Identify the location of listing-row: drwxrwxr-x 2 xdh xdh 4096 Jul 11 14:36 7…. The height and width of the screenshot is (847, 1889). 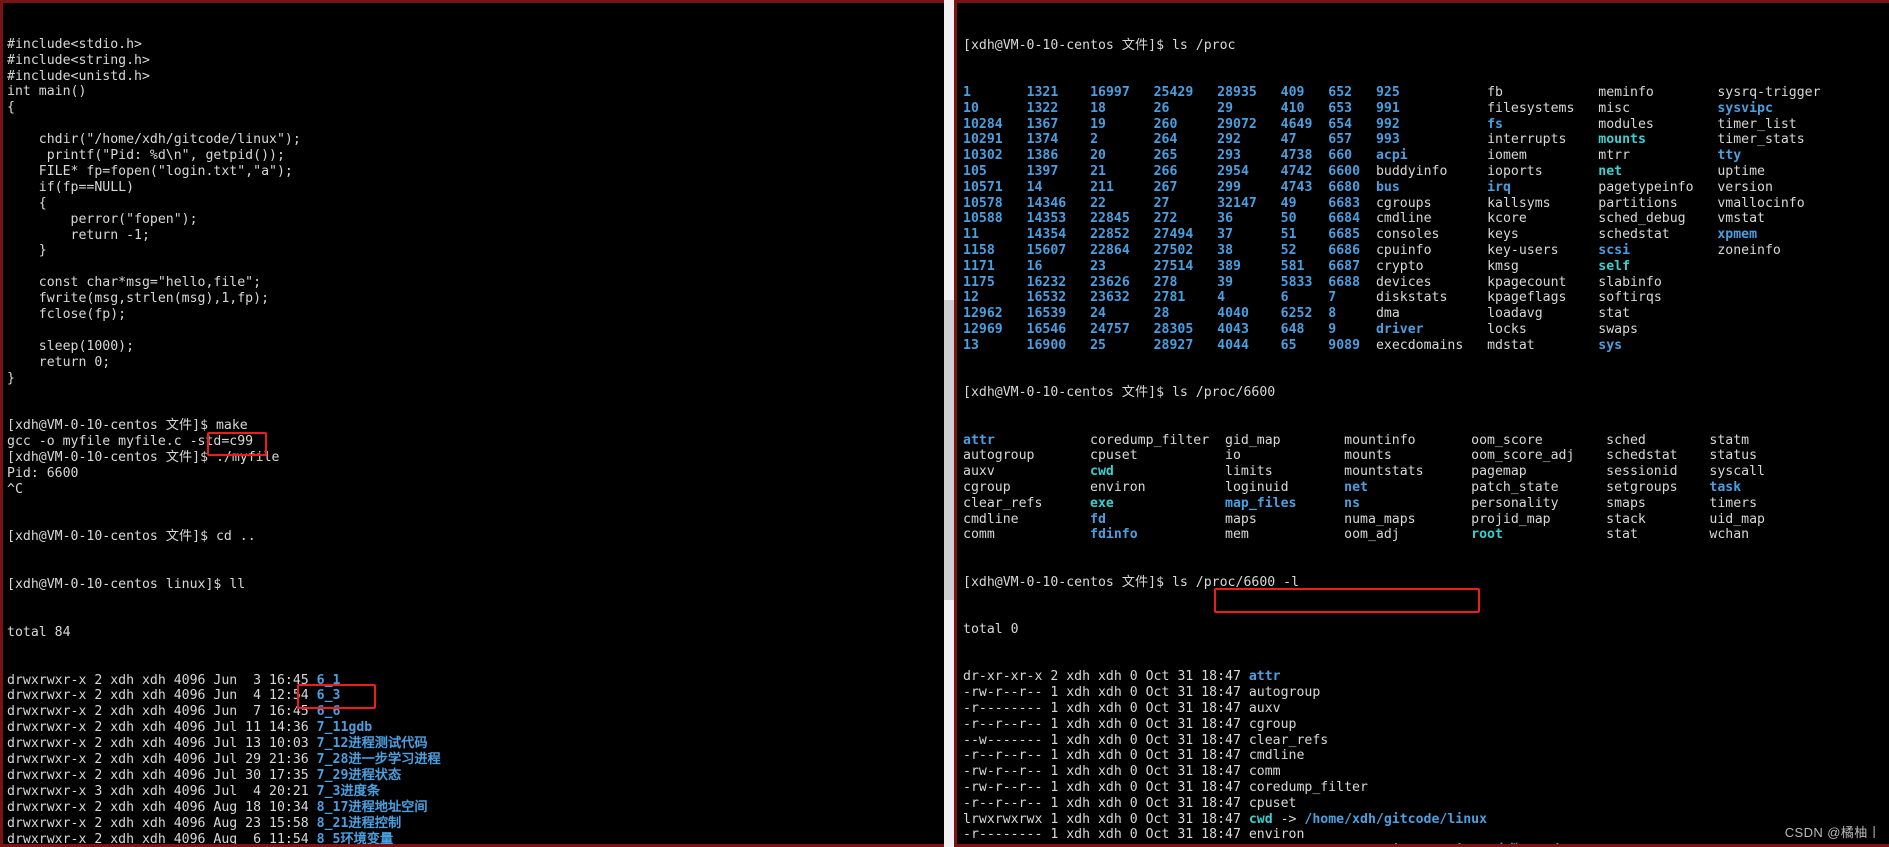
(224, 728).